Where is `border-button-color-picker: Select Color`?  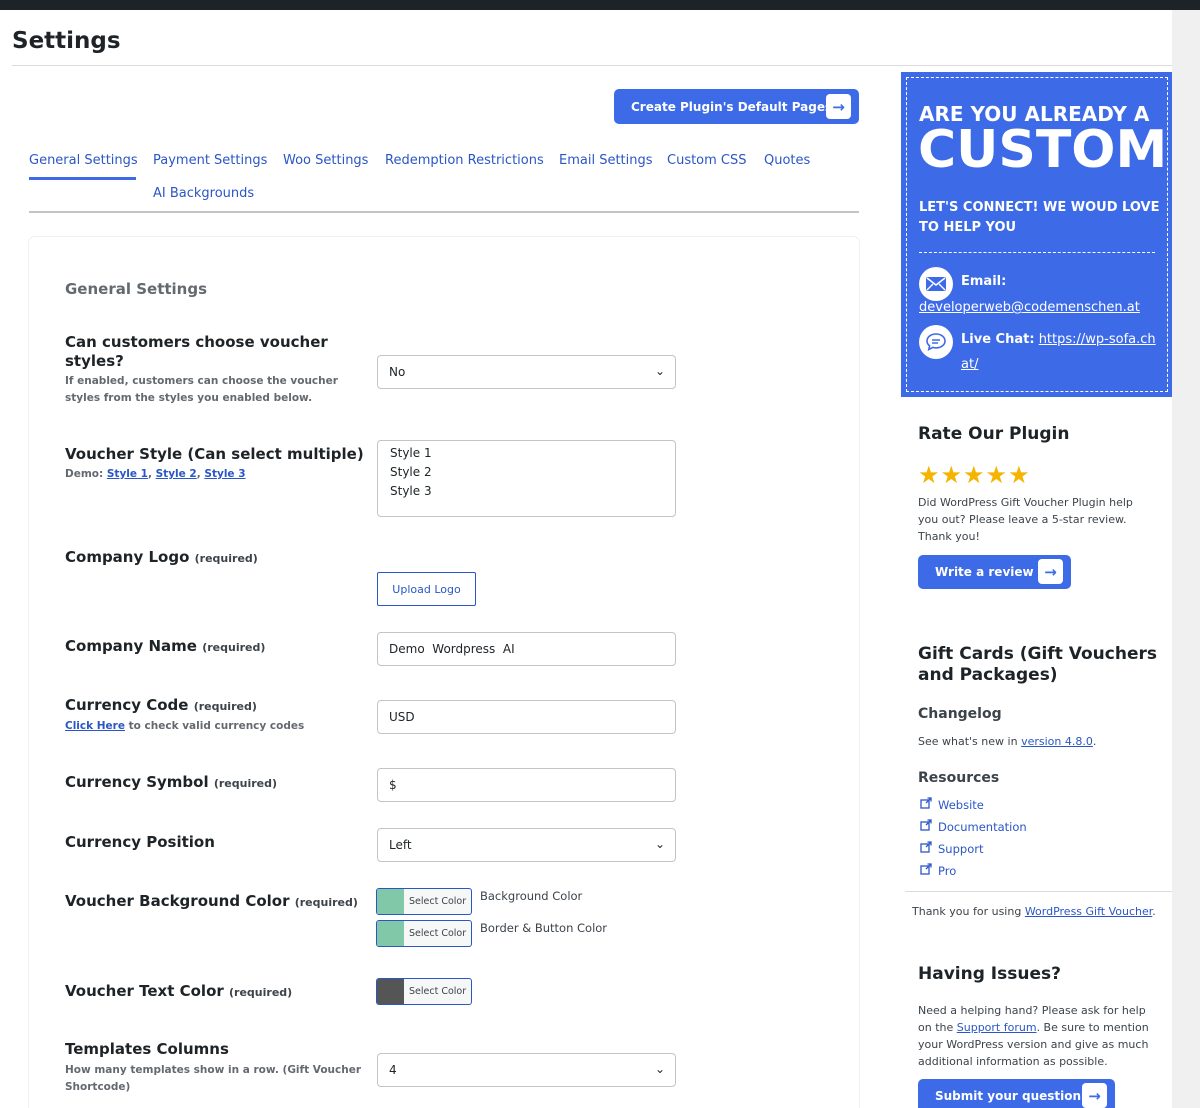
border-button-color-picker: Select Color is located at coordinates (424, 933).